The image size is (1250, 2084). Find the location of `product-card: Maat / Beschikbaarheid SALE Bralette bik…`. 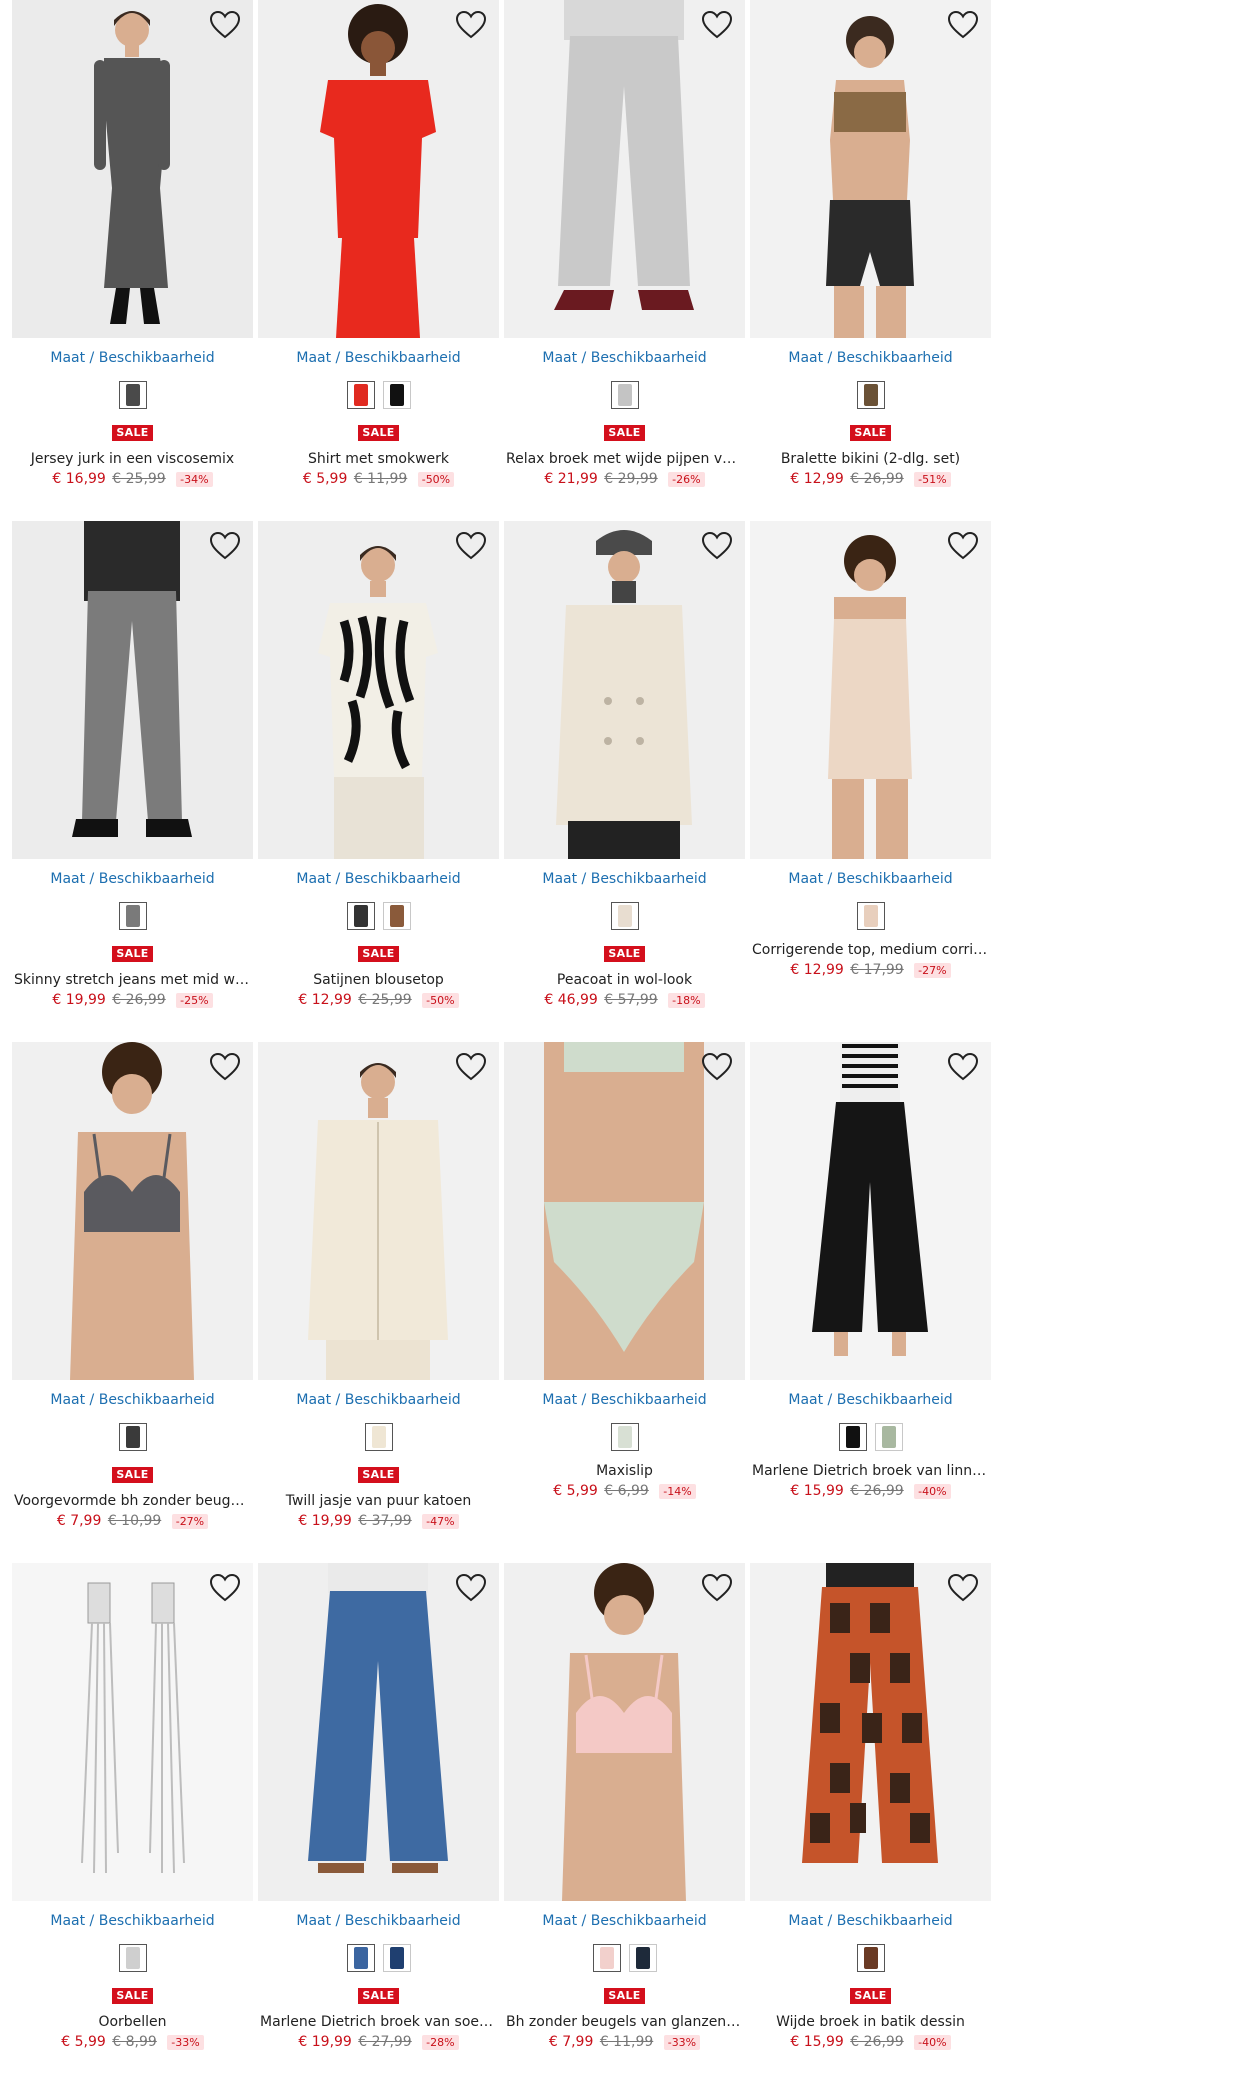

product-card: Maat / Beschikbaarheid SALE Bralette bik… is located at coordinates (870, 260).